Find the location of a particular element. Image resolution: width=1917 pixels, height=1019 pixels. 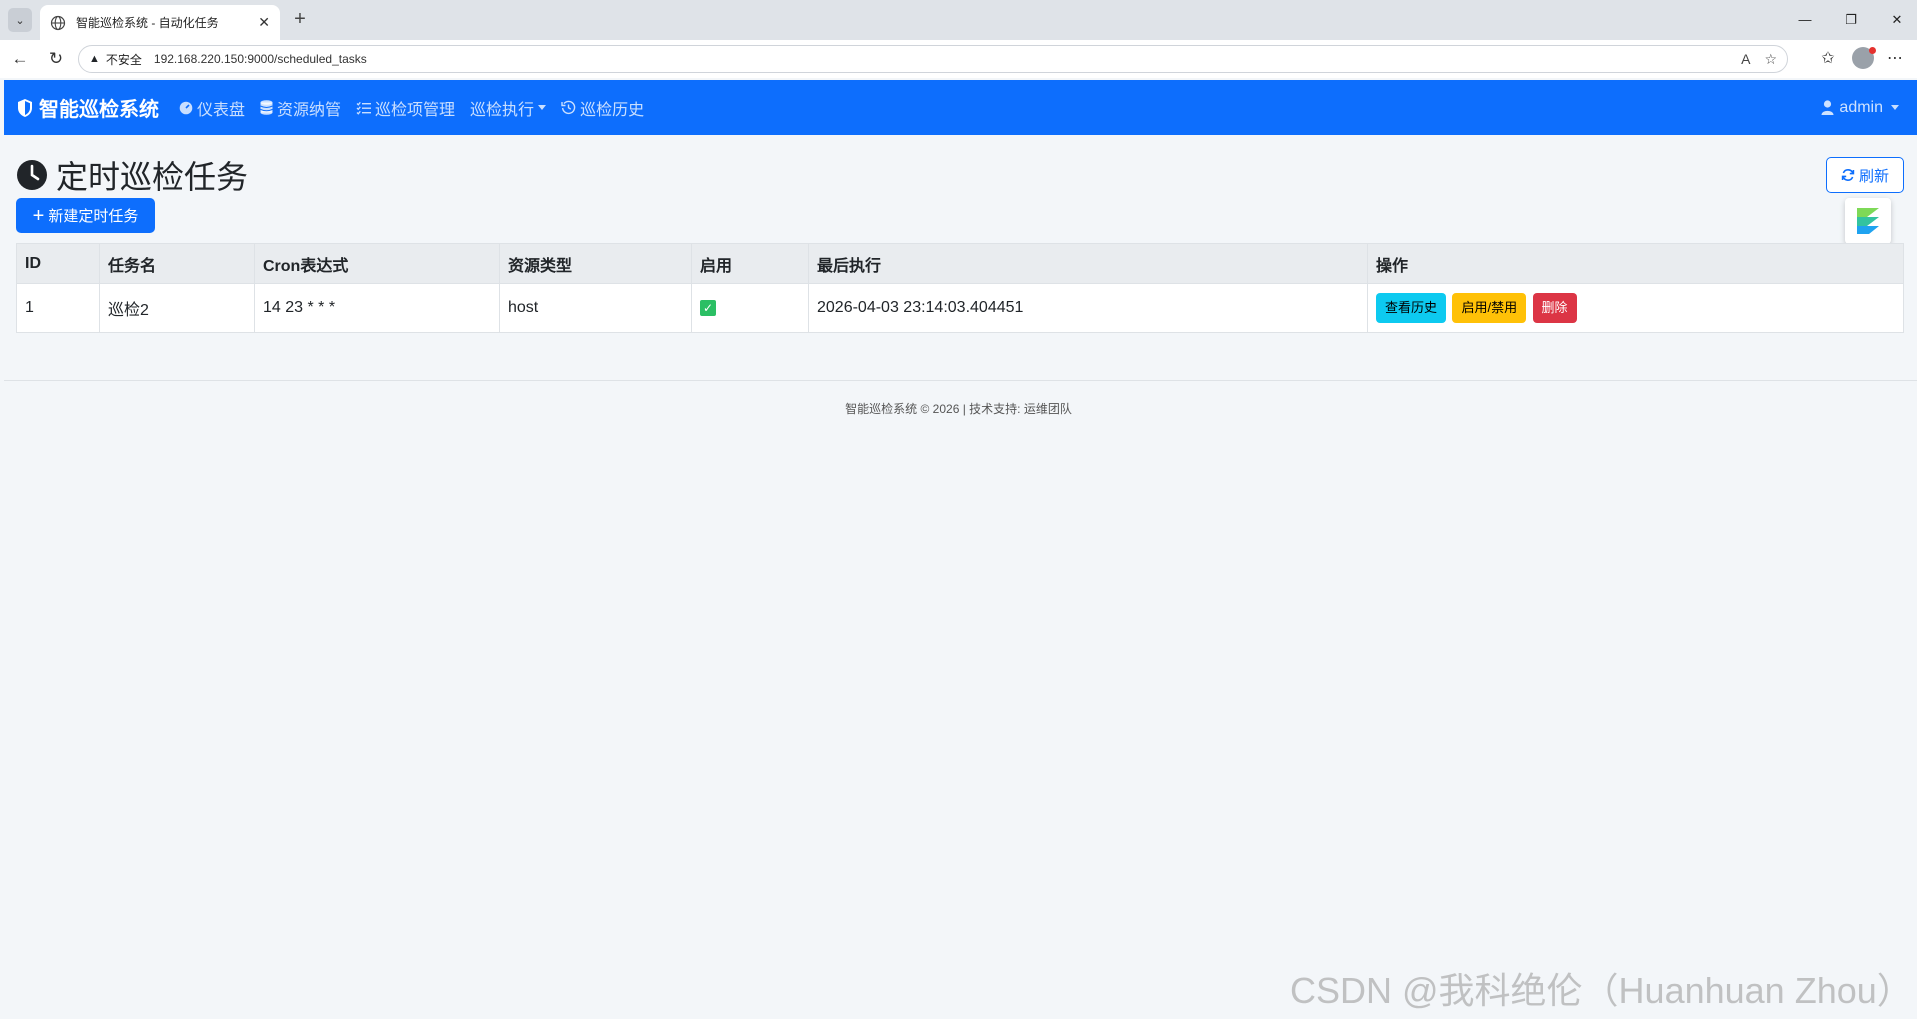

browser-tab: 智能巡检系统 - 自动化任务 ✕ is located at coordinates (160, 22).